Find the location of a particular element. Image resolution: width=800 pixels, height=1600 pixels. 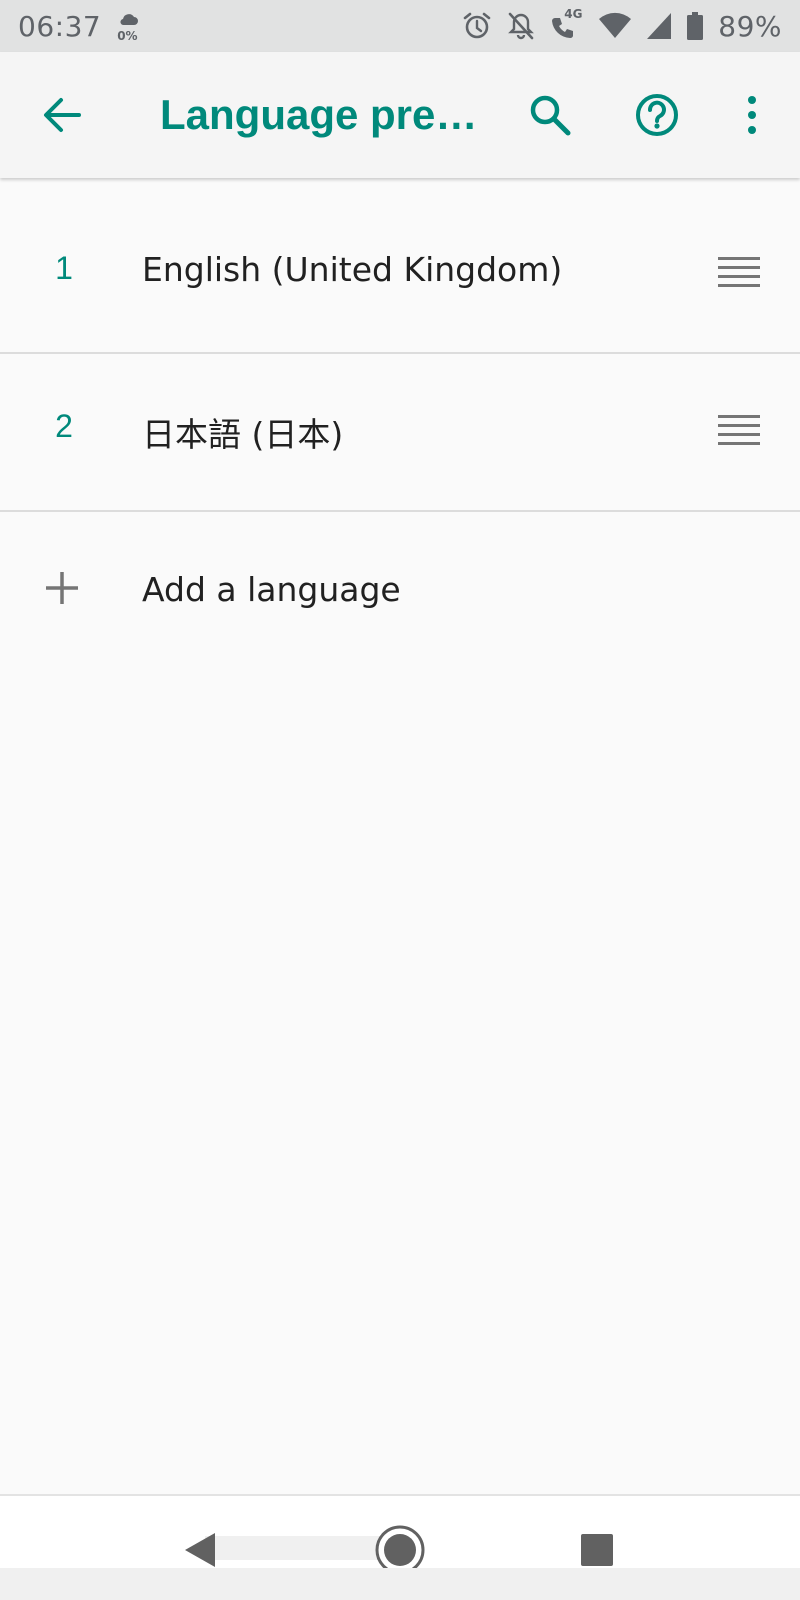

cellular-signal-icon is located at coordinates (659, 26).